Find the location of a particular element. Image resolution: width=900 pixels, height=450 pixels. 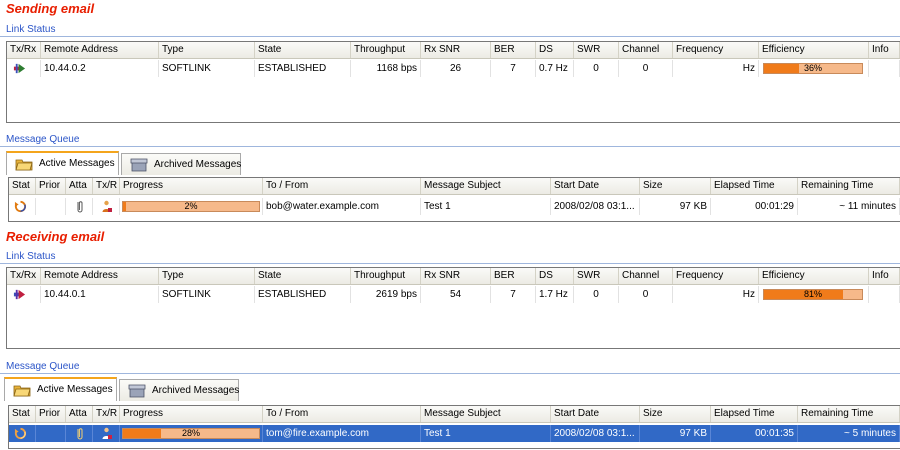

folder-open-icon is located at coordinates (24, 165).